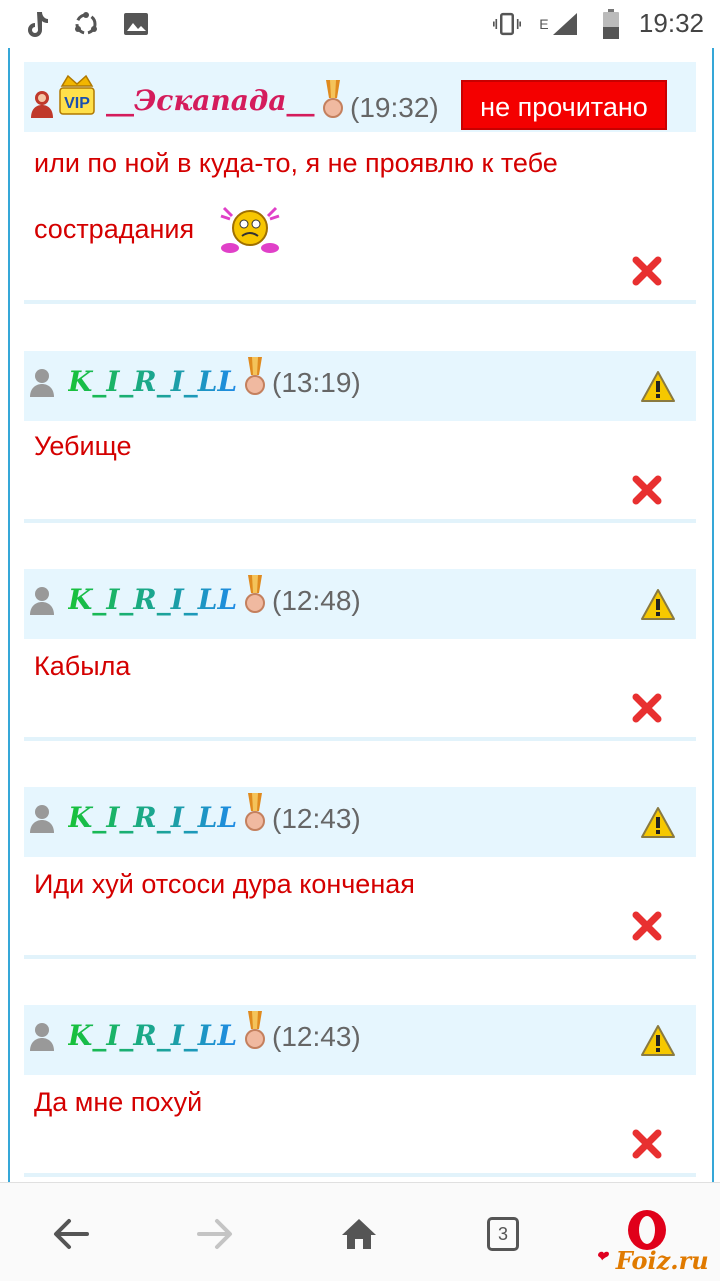  I want to click on message-text: Кабыла, so click(82, 666).